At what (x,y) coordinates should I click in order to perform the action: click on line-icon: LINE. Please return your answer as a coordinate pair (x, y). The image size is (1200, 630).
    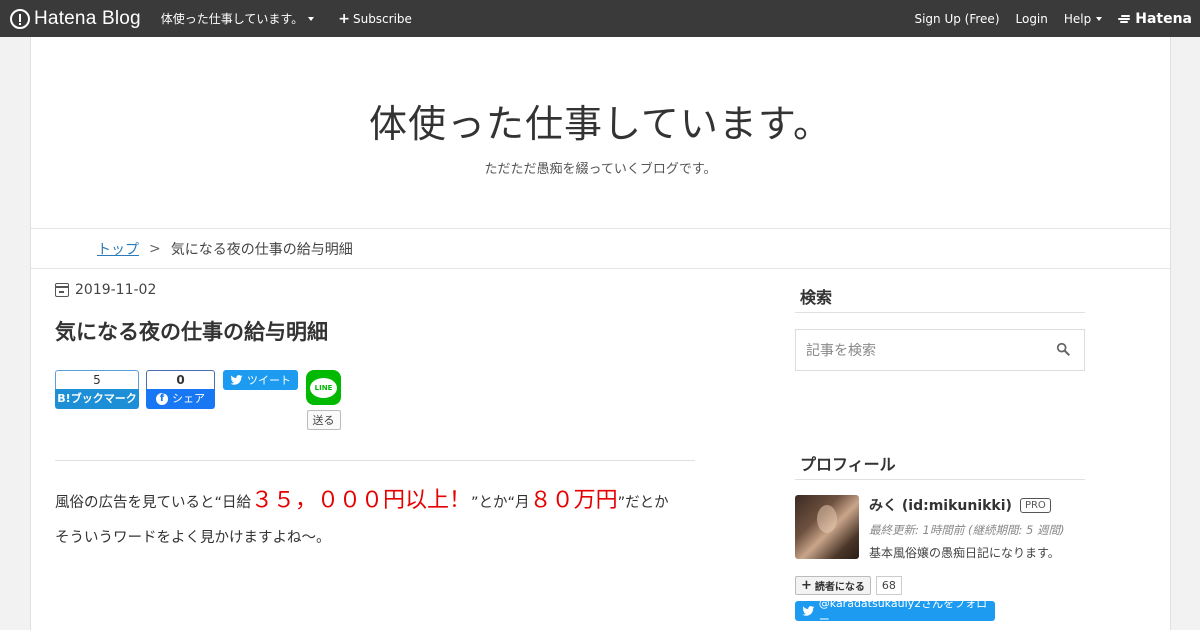
    Looking at the image, I should click on (323, 387).